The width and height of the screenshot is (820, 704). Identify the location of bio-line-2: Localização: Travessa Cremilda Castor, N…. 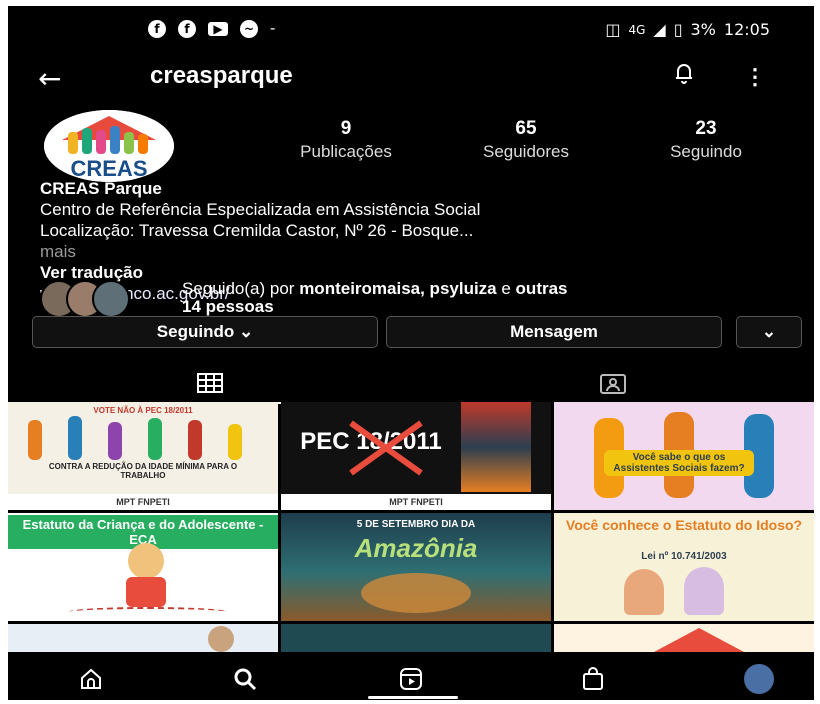
(257, 230).